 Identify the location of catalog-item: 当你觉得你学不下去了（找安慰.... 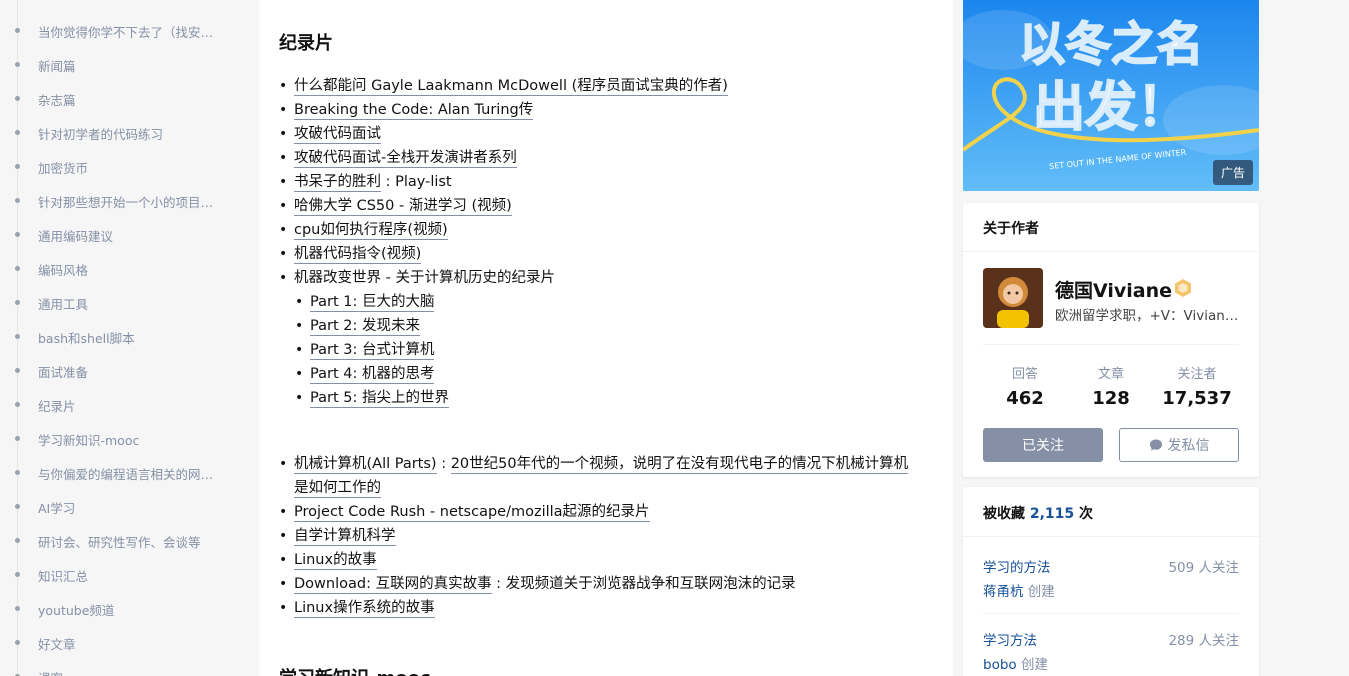
(129, 31).